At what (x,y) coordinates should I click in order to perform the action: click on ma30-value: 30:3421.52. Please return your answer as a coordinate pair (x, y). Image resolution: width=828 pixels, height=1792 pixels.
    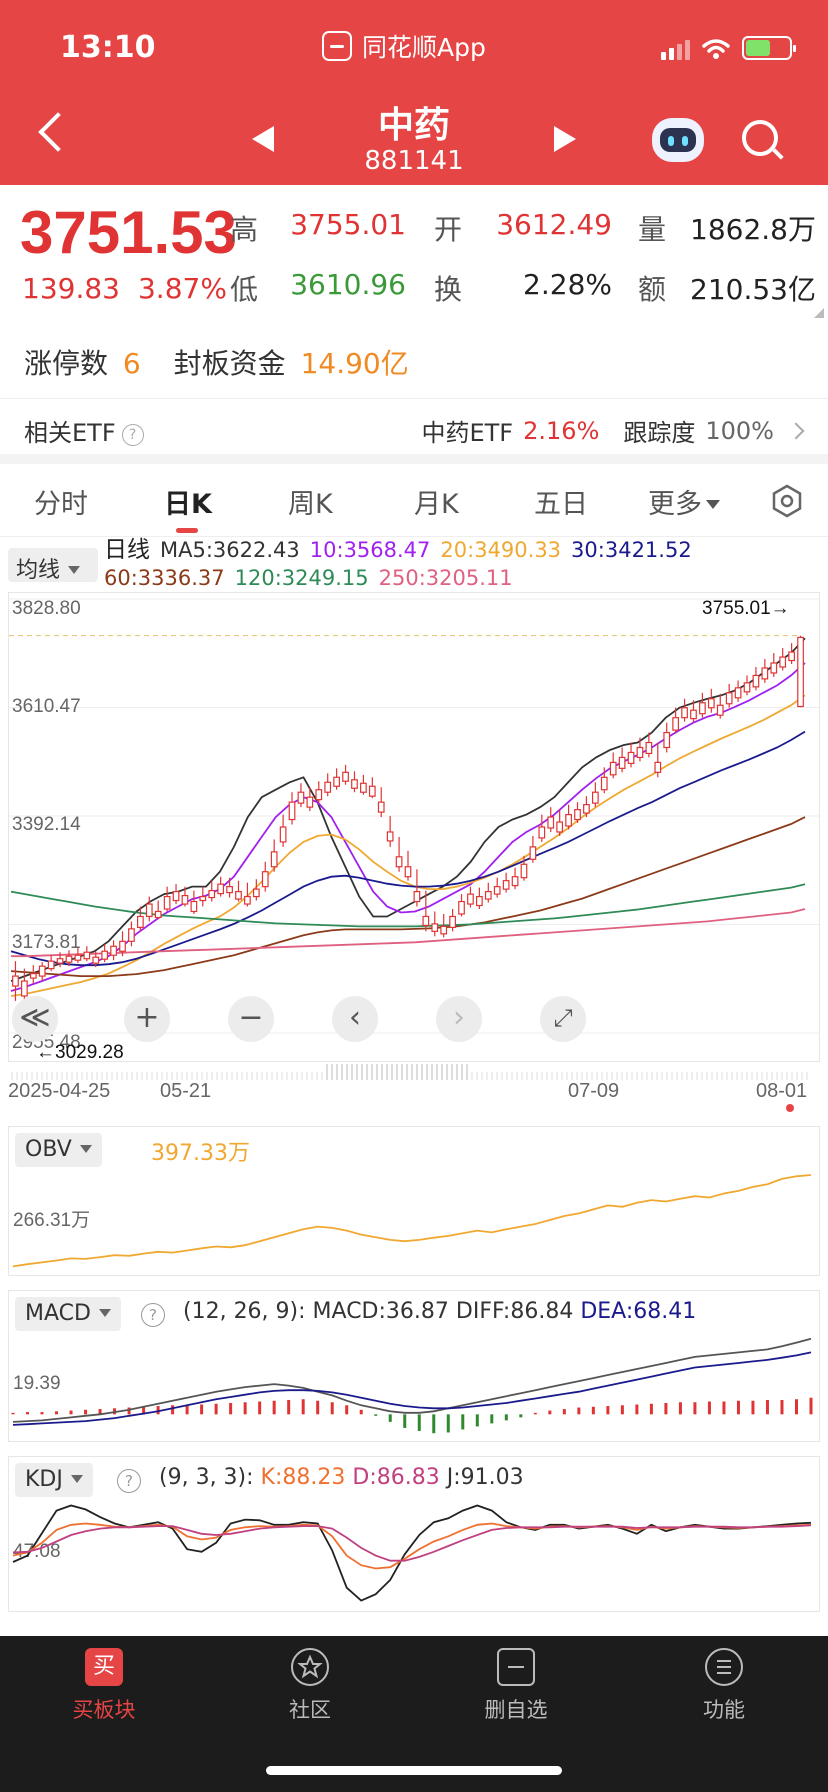
    Looking at the image, I should click on (631, 550).